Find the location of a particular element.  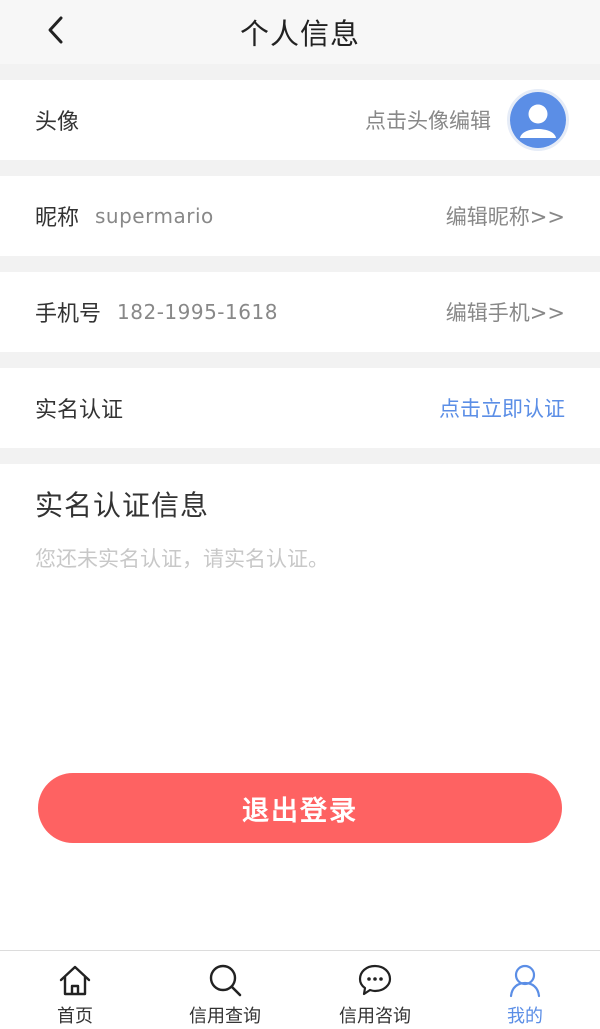

edit-nickname-link: 编辑昵称>> is located at coordinates (505, 216).